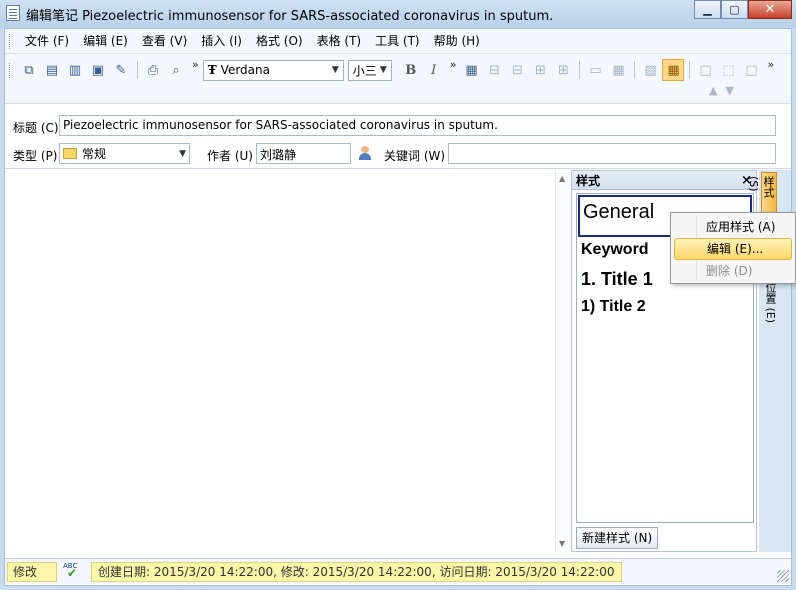 The width and height of the screenshot is (796, 590). I want to click on toolbar-grip, so click(10, 70).